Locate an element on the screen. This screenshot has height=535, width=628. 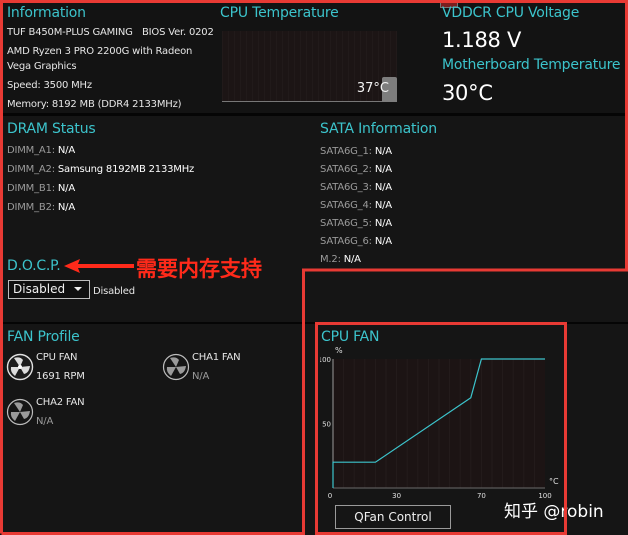
voltage-value: 1.188 V is located at coordinates (482, 40).